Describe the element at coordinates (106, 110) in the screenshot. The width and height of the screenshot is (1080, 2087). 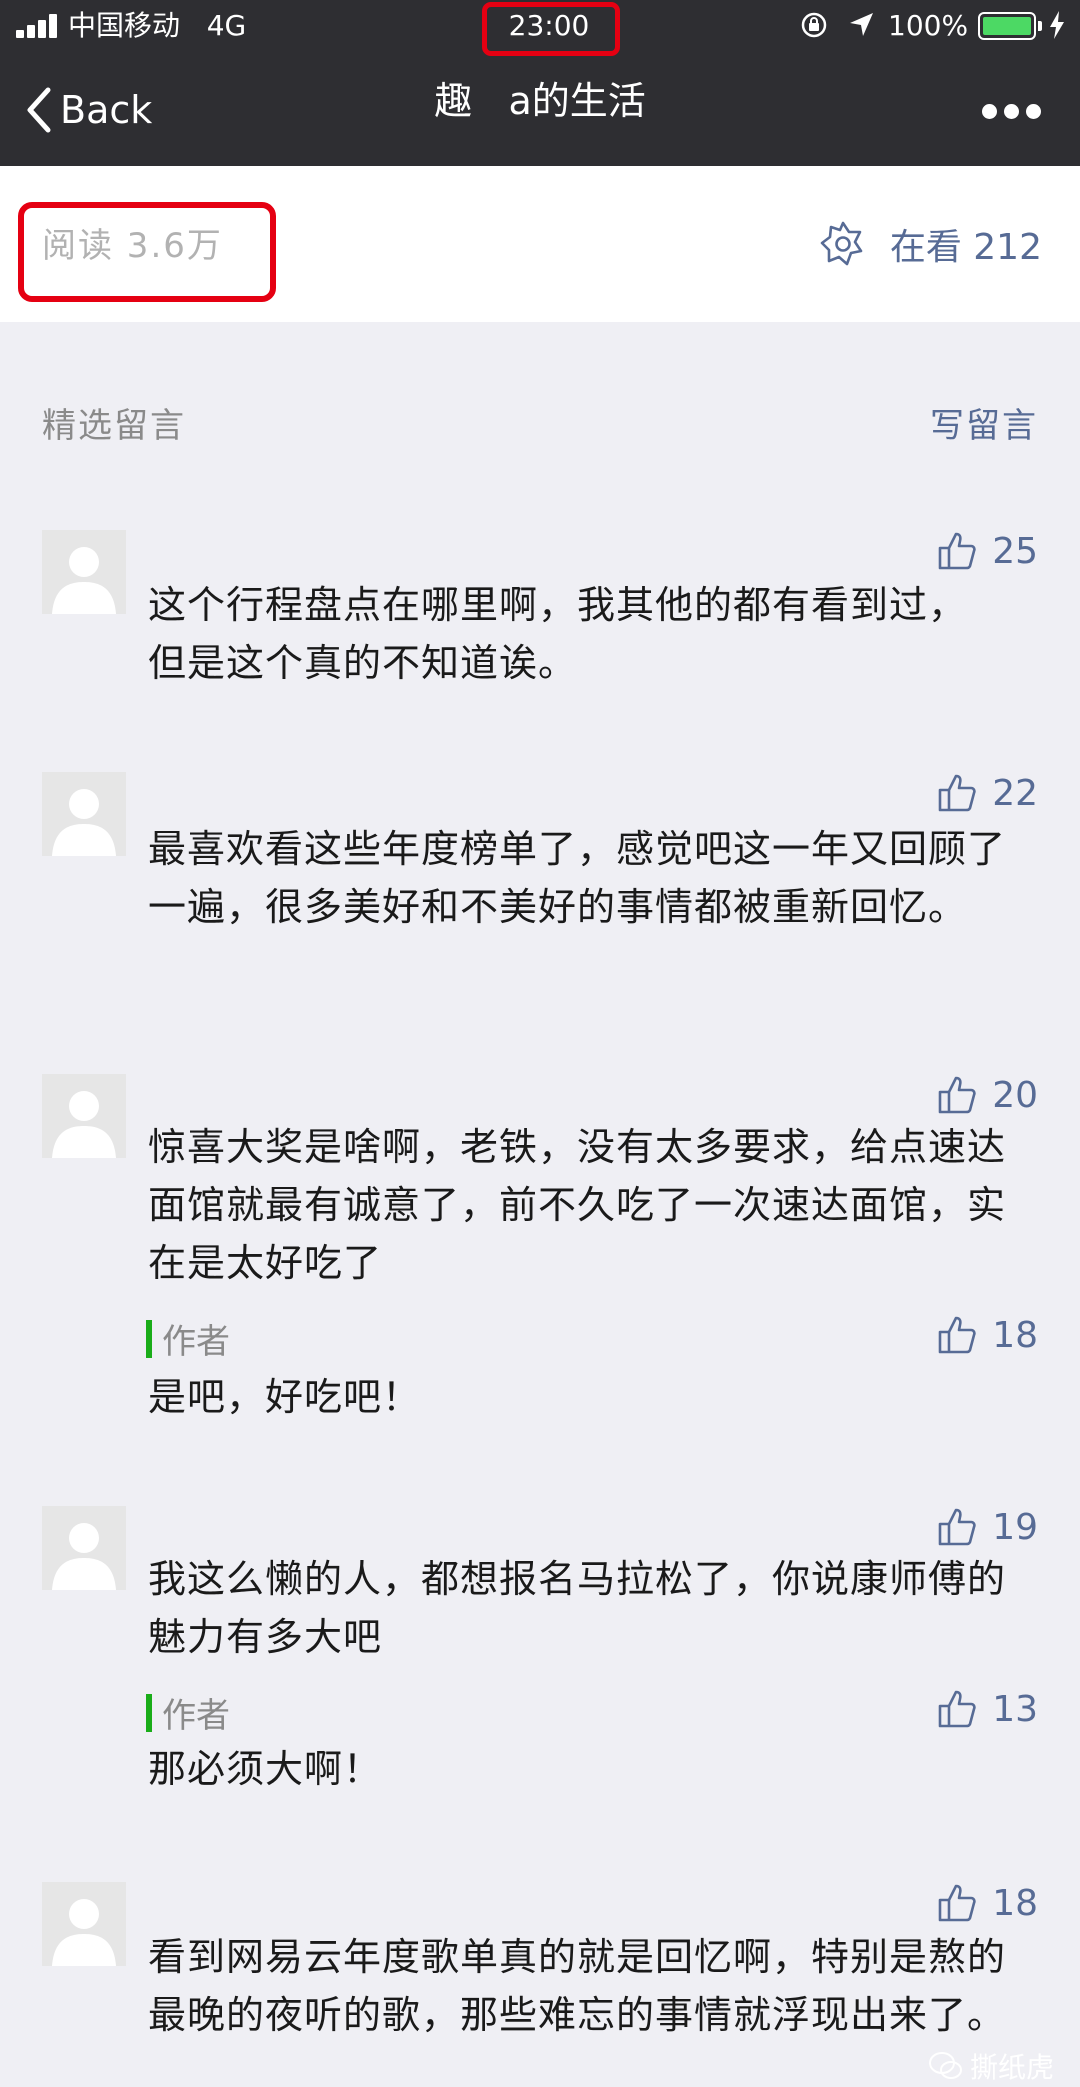
I see `back-label: Back` at that location.